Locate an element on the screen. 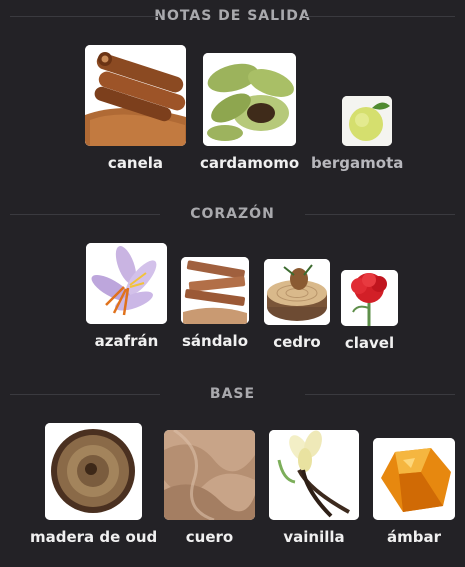 The height and width of the screenshot is (567, 465). note-label: cardamomo is located at coordinates (250, 163).